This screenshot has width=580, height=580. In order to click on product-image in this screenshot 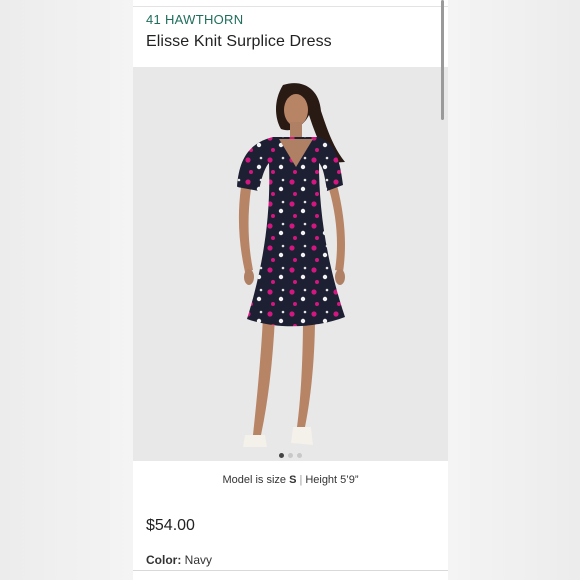, I will do `click(291, 265)`.